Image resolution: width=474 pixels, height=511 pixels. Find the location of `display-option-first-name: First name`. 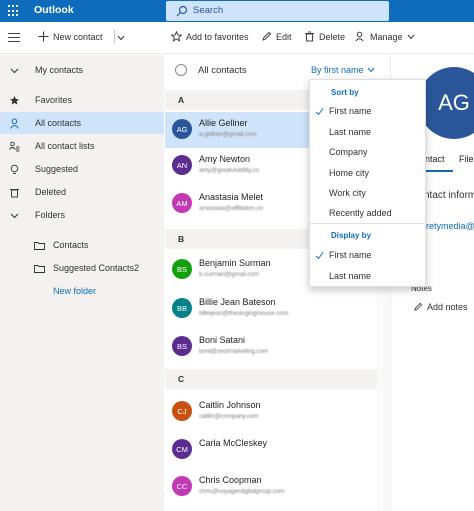

display-option-first-name: First name is located at coordinates (350, 255).